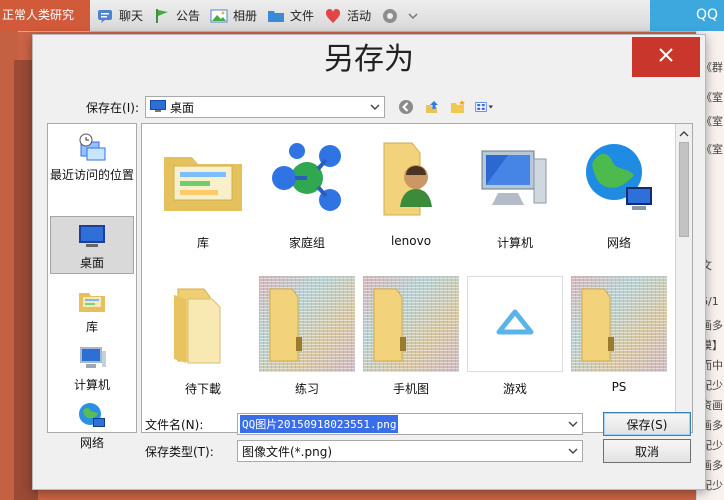 The width and height of the screenshot is (724, 500). Describe the element at coordinates (91, 385) in the screenshot. I see `place-computer-label: 计算机` at that location.